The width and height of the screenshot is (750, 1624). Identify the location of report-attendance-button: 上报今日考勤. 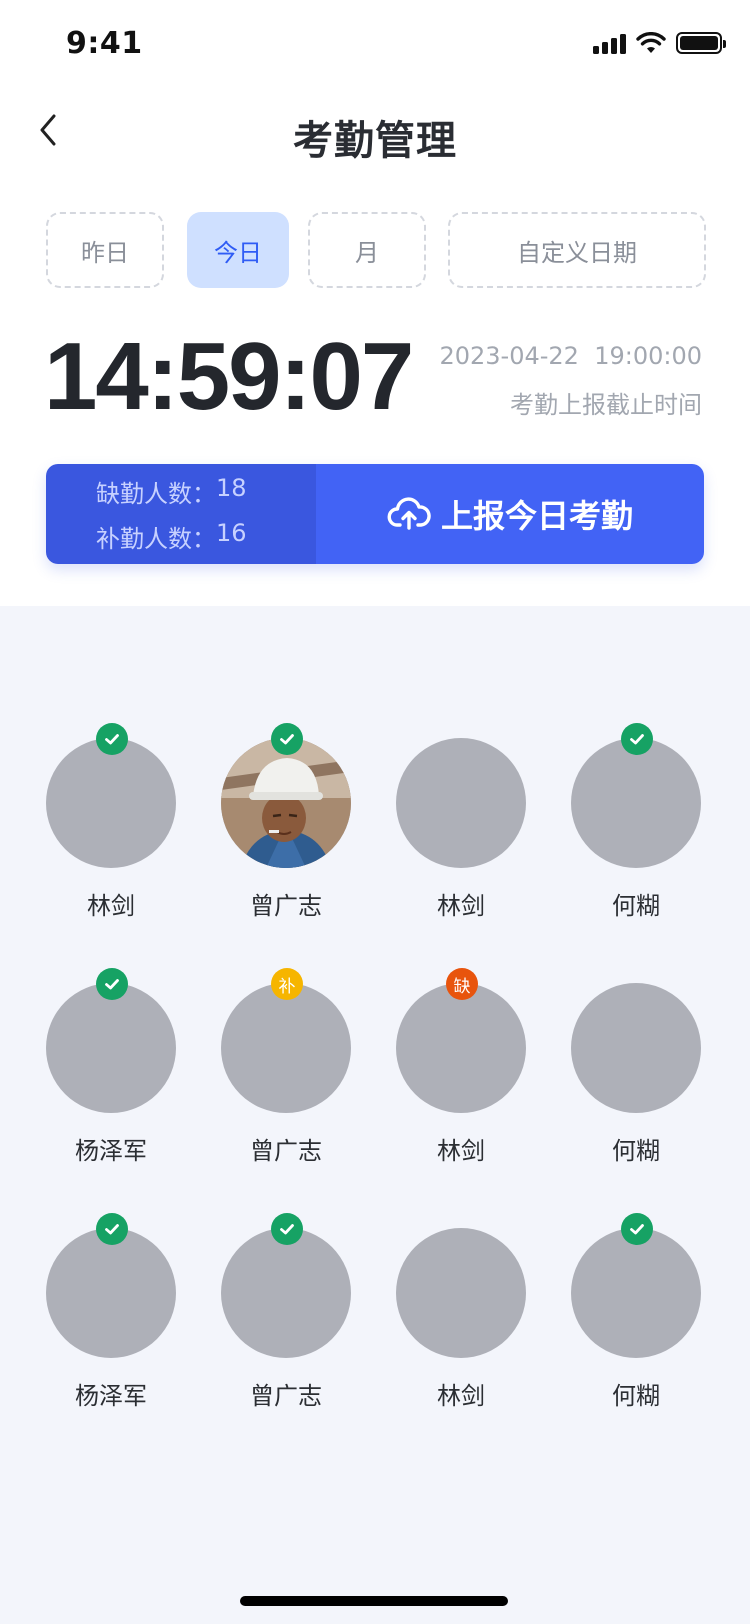
(510, 514).